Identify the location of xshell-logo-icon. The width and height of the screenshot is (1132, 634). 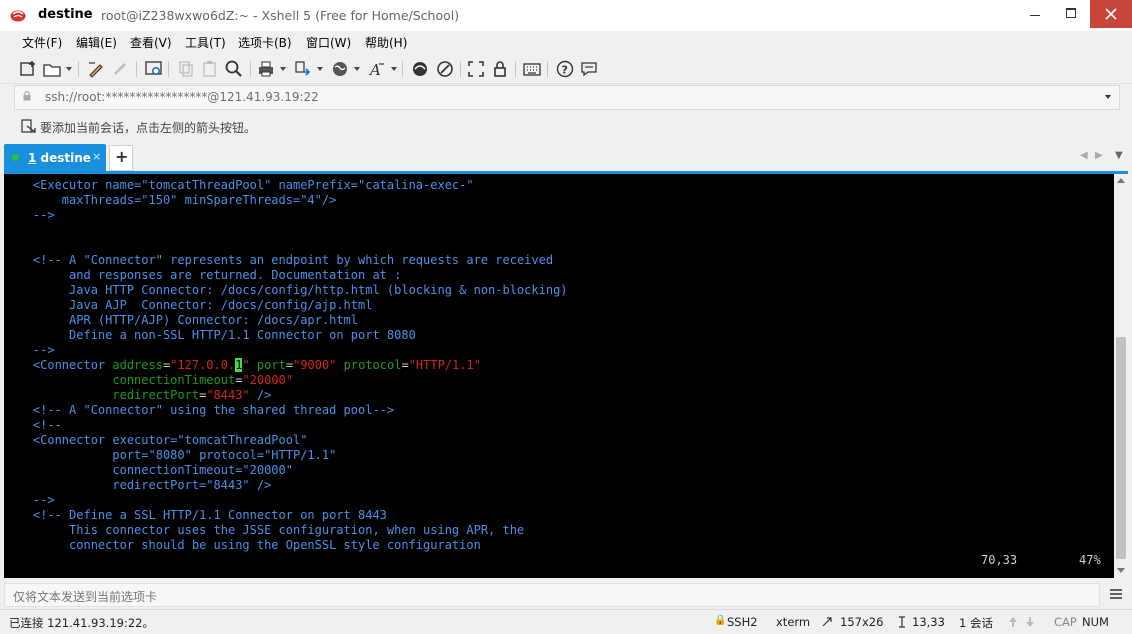
(18, 16).